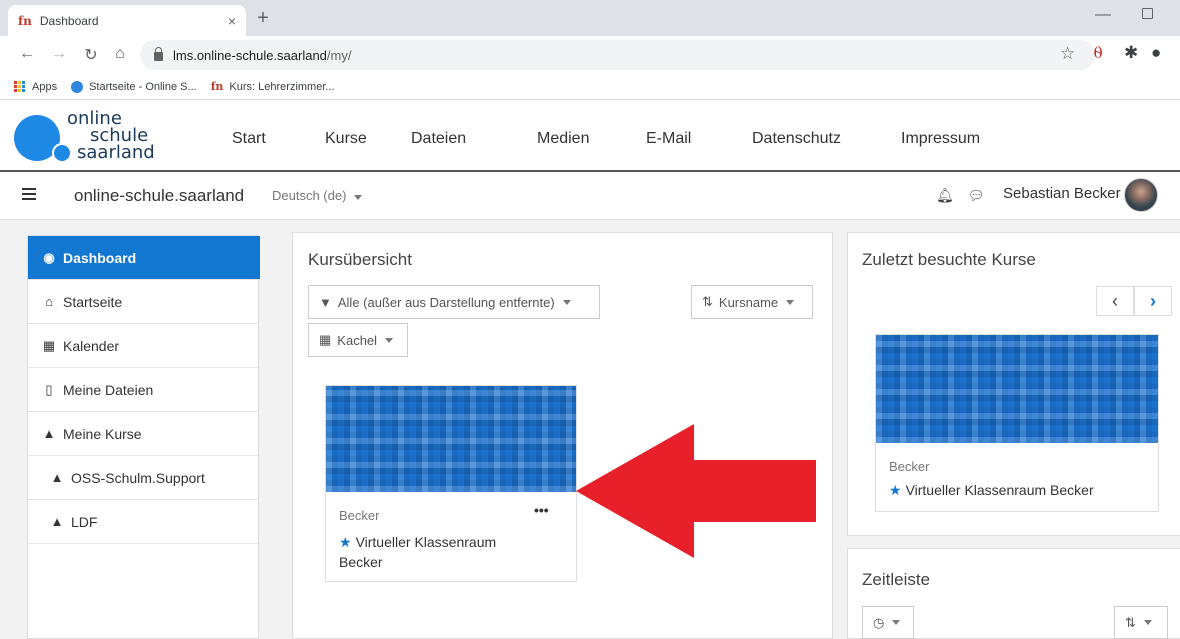 The width and height of the screenshot is (1180, 639). What do you see at coordinates (1098, 53) in the screenshot?
I see `extension-pdf-icon: ⍬` at bounding box center [1098, 53].